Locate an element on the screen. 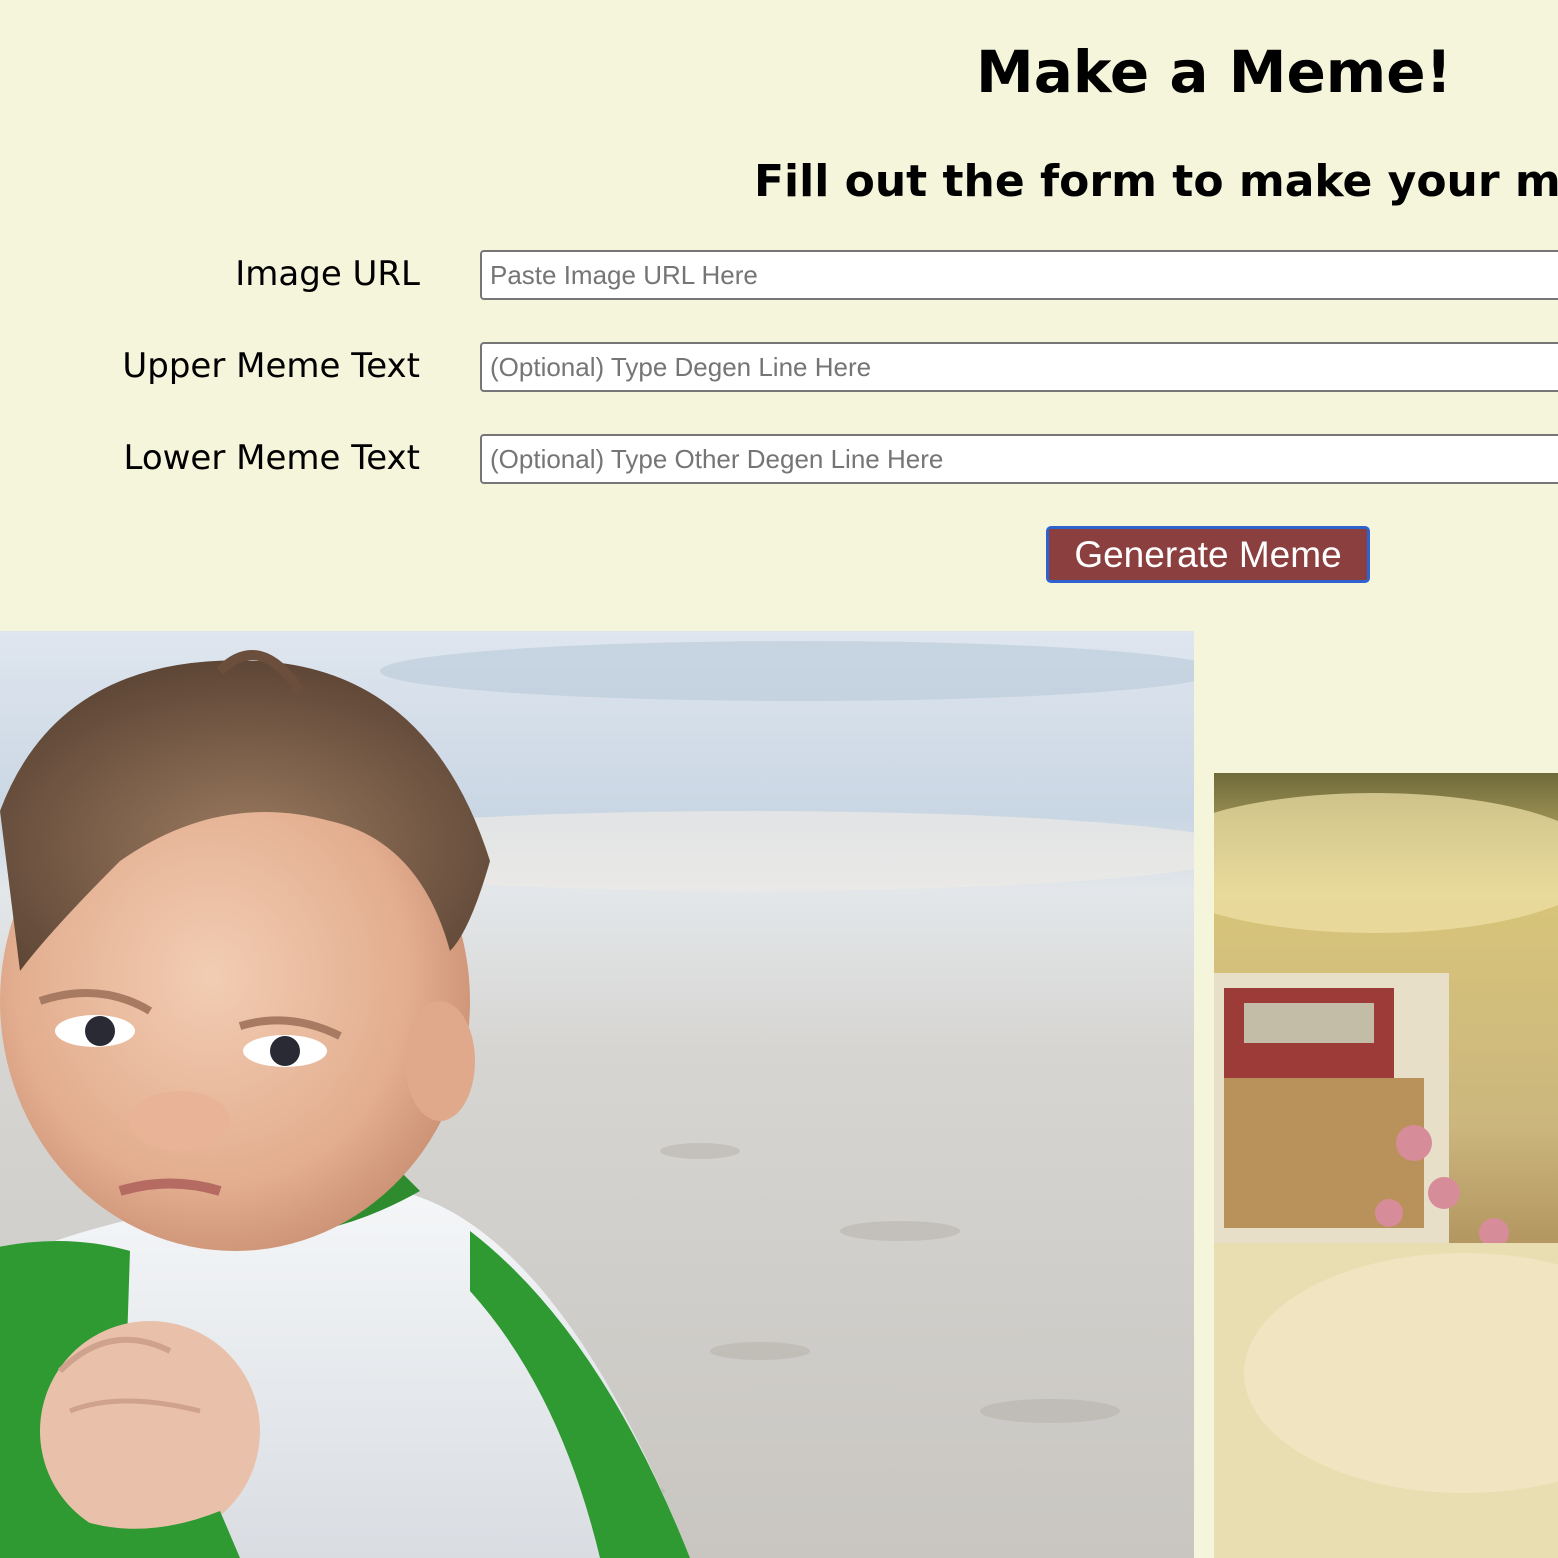 The width and height of the screenshot is (1558, 1558). generate-meme-button: Generate Meme is located at coordinates (1208, 554).